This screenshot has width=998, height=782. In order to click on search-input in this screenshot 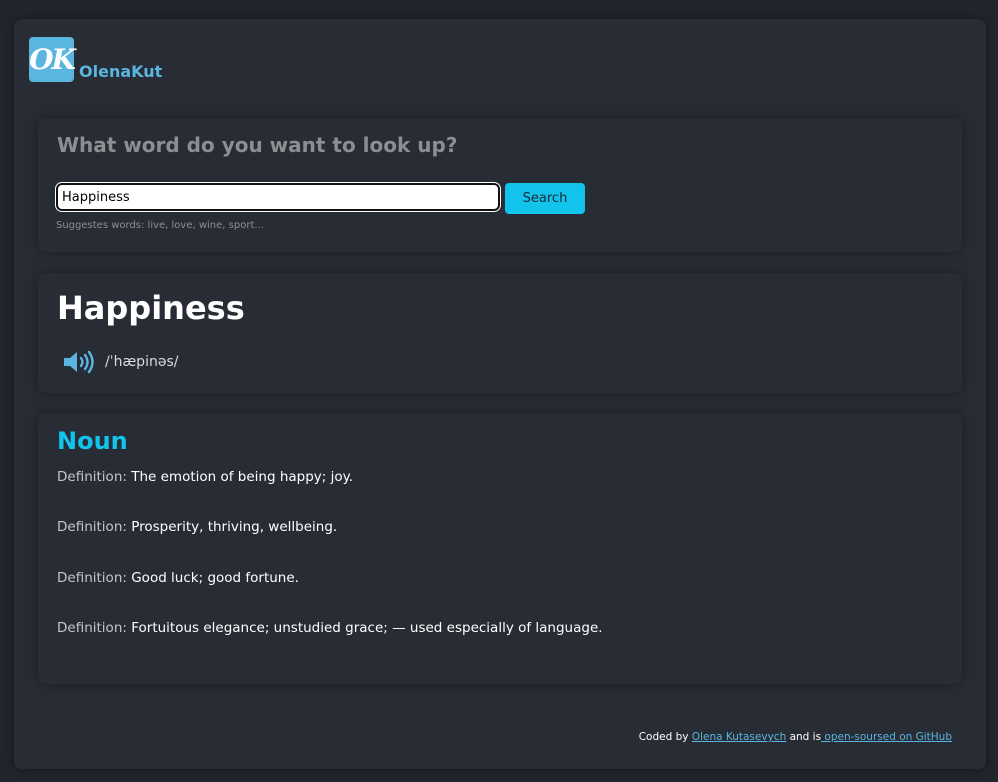, I will do `click(278, 197)`.